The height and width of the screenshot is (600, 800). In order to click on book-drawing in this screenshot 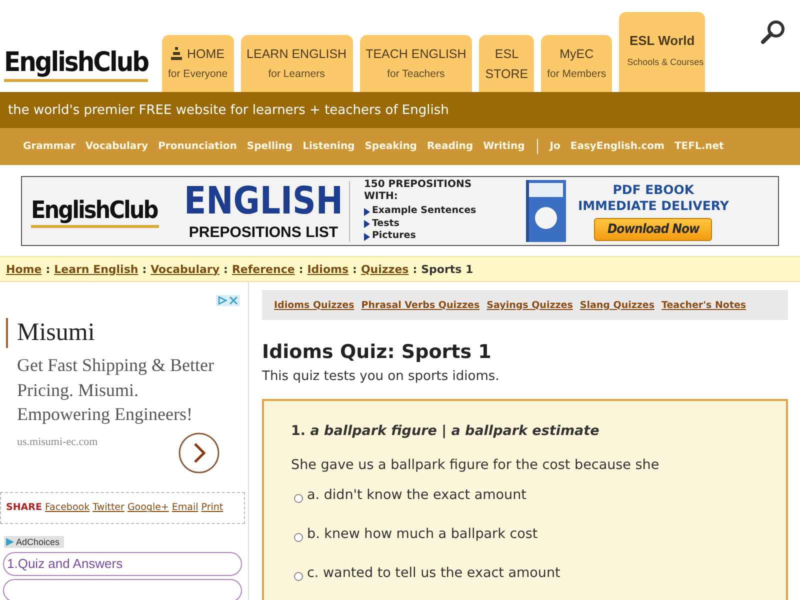, I will do `click(546, 211)`.